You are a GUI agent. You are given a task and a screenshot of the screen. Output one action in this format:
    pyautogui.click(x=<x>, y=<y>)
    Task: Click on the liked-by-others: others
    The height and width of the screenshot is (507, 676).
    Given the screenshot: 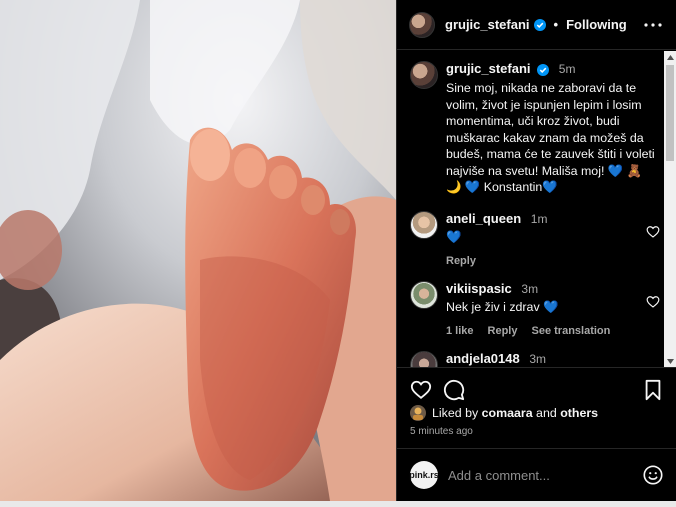 What is the action you would take?
    pyautogui.click(x=579, y=413)
    